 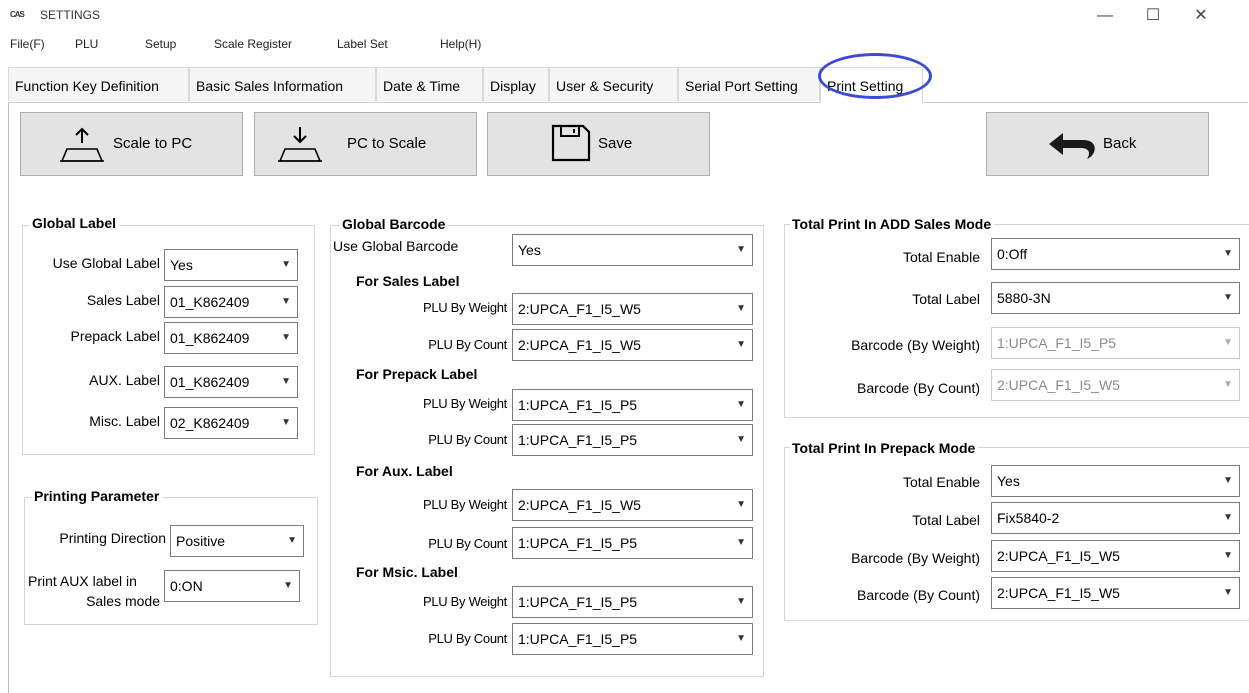 I want to click on prepack-by-count-value: 1:UPCA_F1_I5_P5, so click(x=578, y=440).